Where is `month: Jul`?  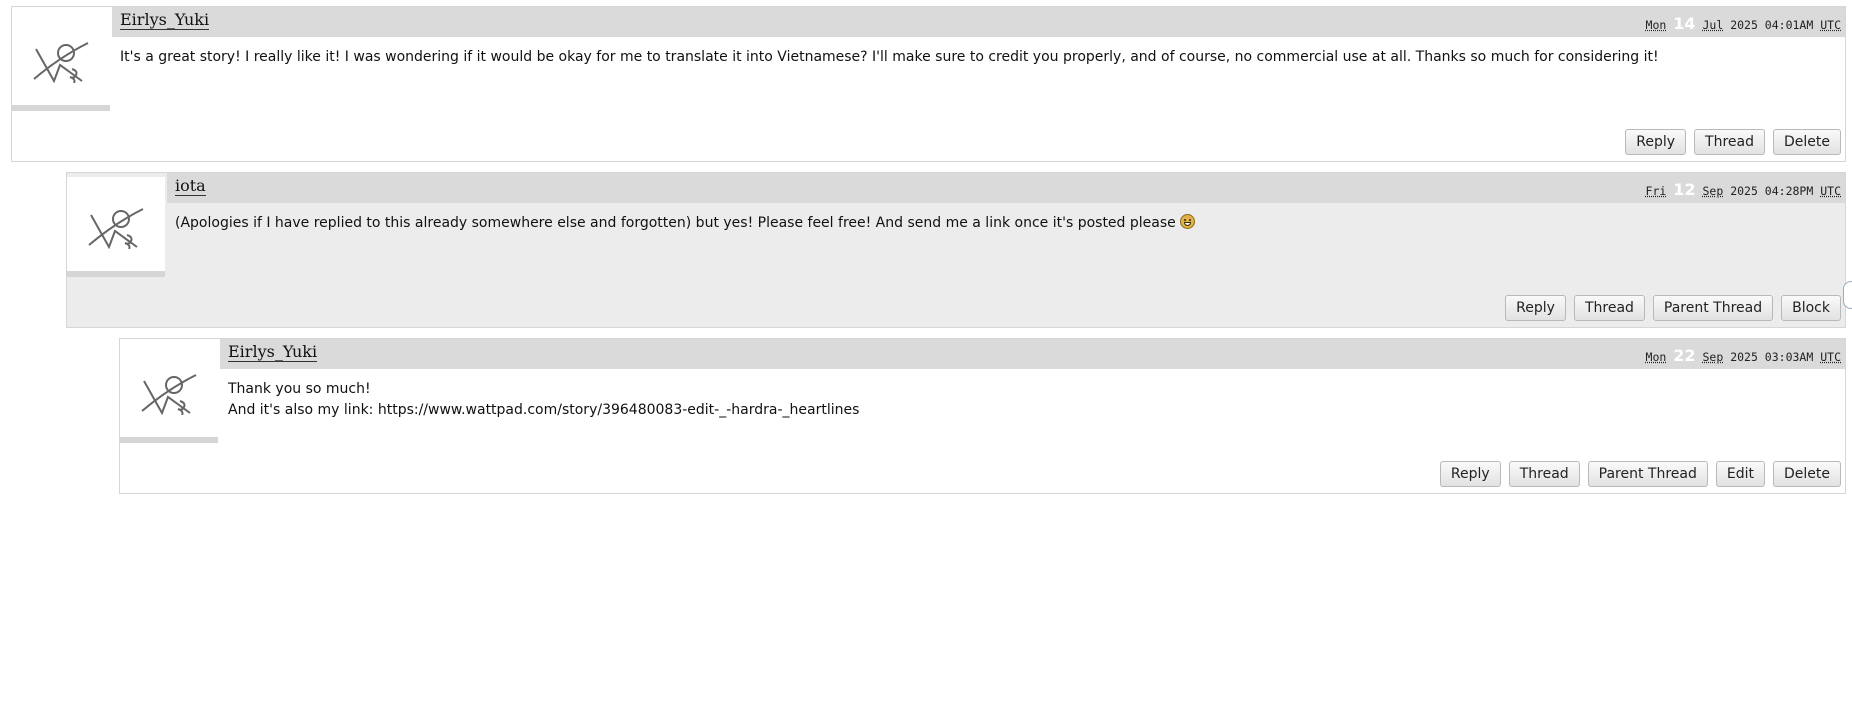
month: Jul is located at coordinates (1712, 25).